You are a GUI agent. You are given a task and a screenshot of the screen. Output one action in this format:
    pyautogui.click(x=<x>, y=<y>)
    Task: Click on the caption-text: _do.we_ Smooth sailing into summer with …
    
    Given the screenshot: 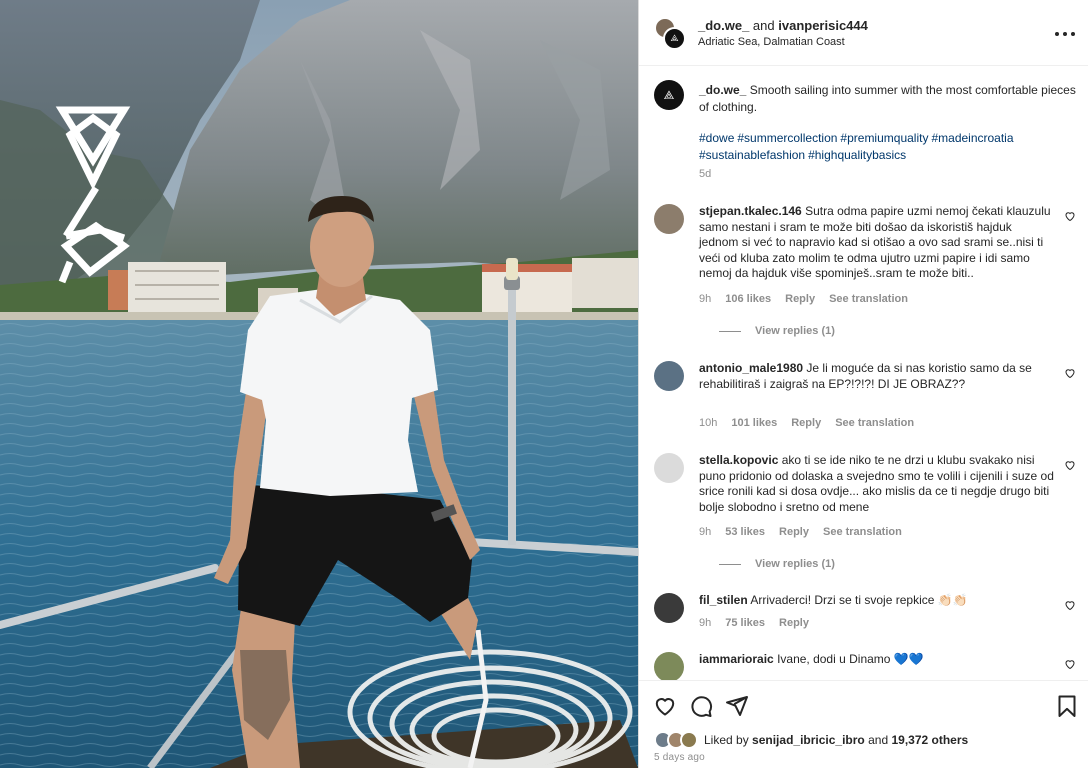 What is the action you would take?
    pyautogui.click(x=889, y=99)
    